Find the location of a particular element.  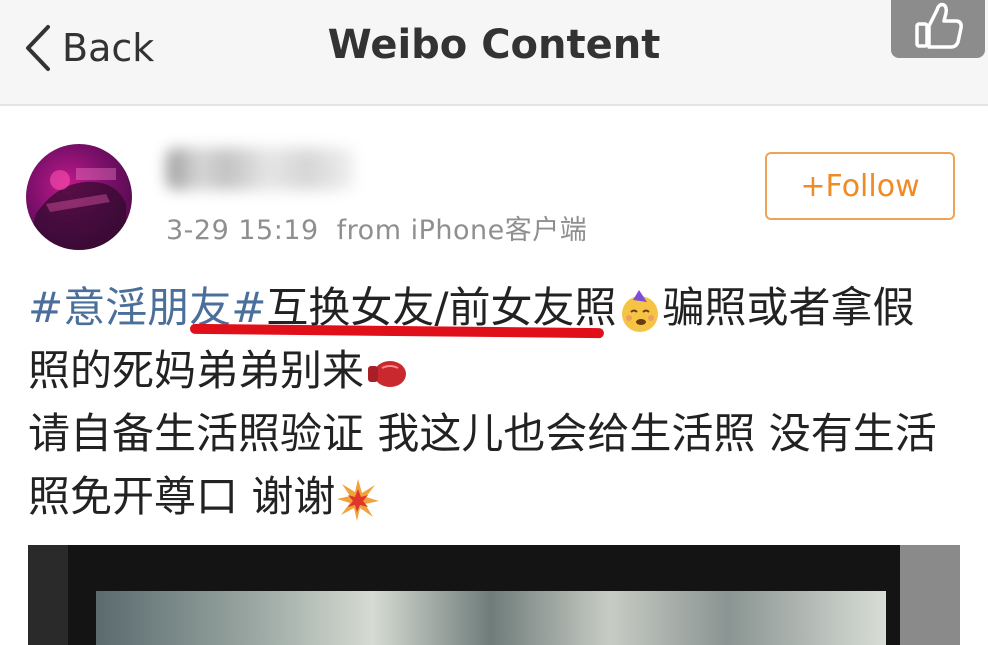

post-image is located at coordinates (494, 595).